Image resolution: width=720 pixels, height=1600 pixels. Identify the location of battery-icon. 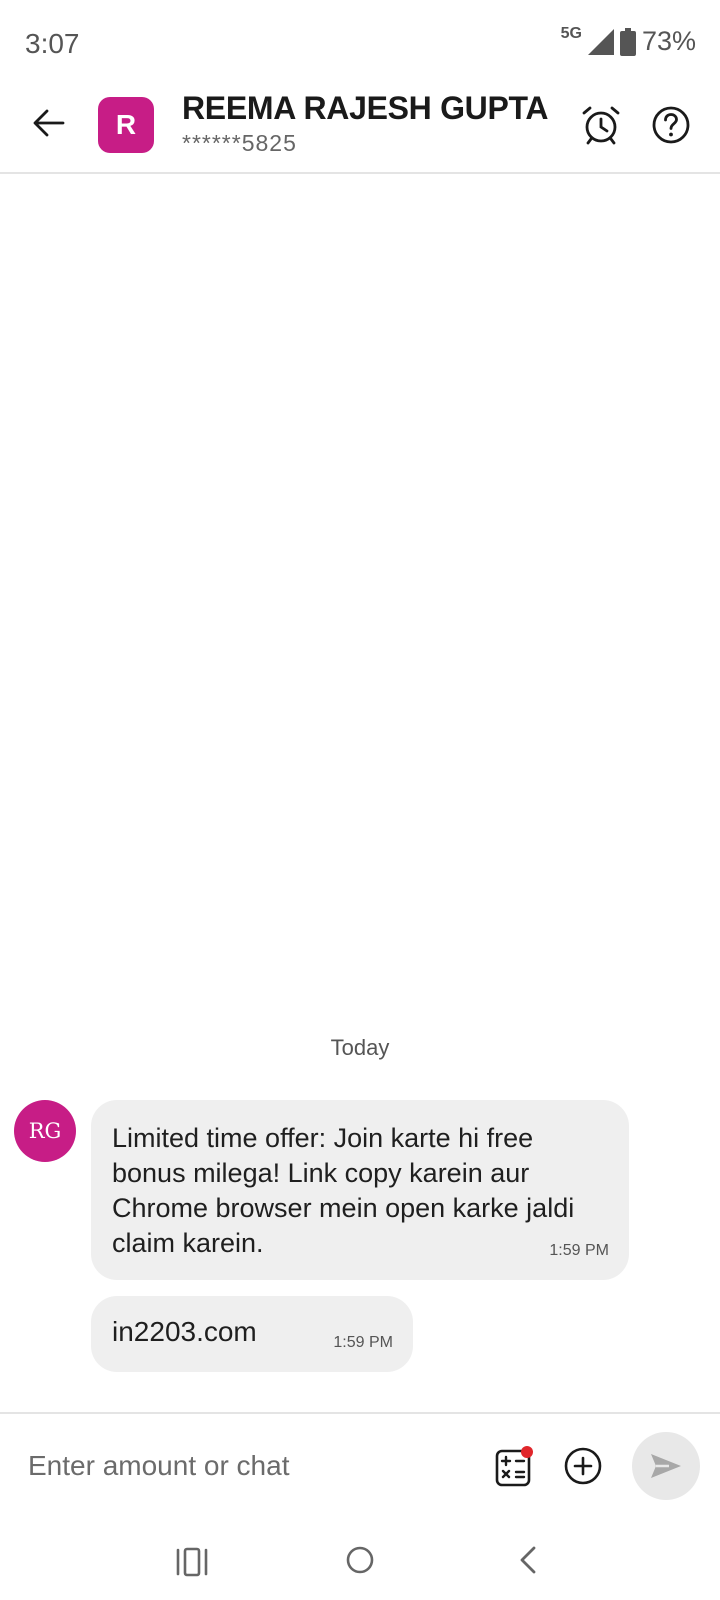
(627, 41).